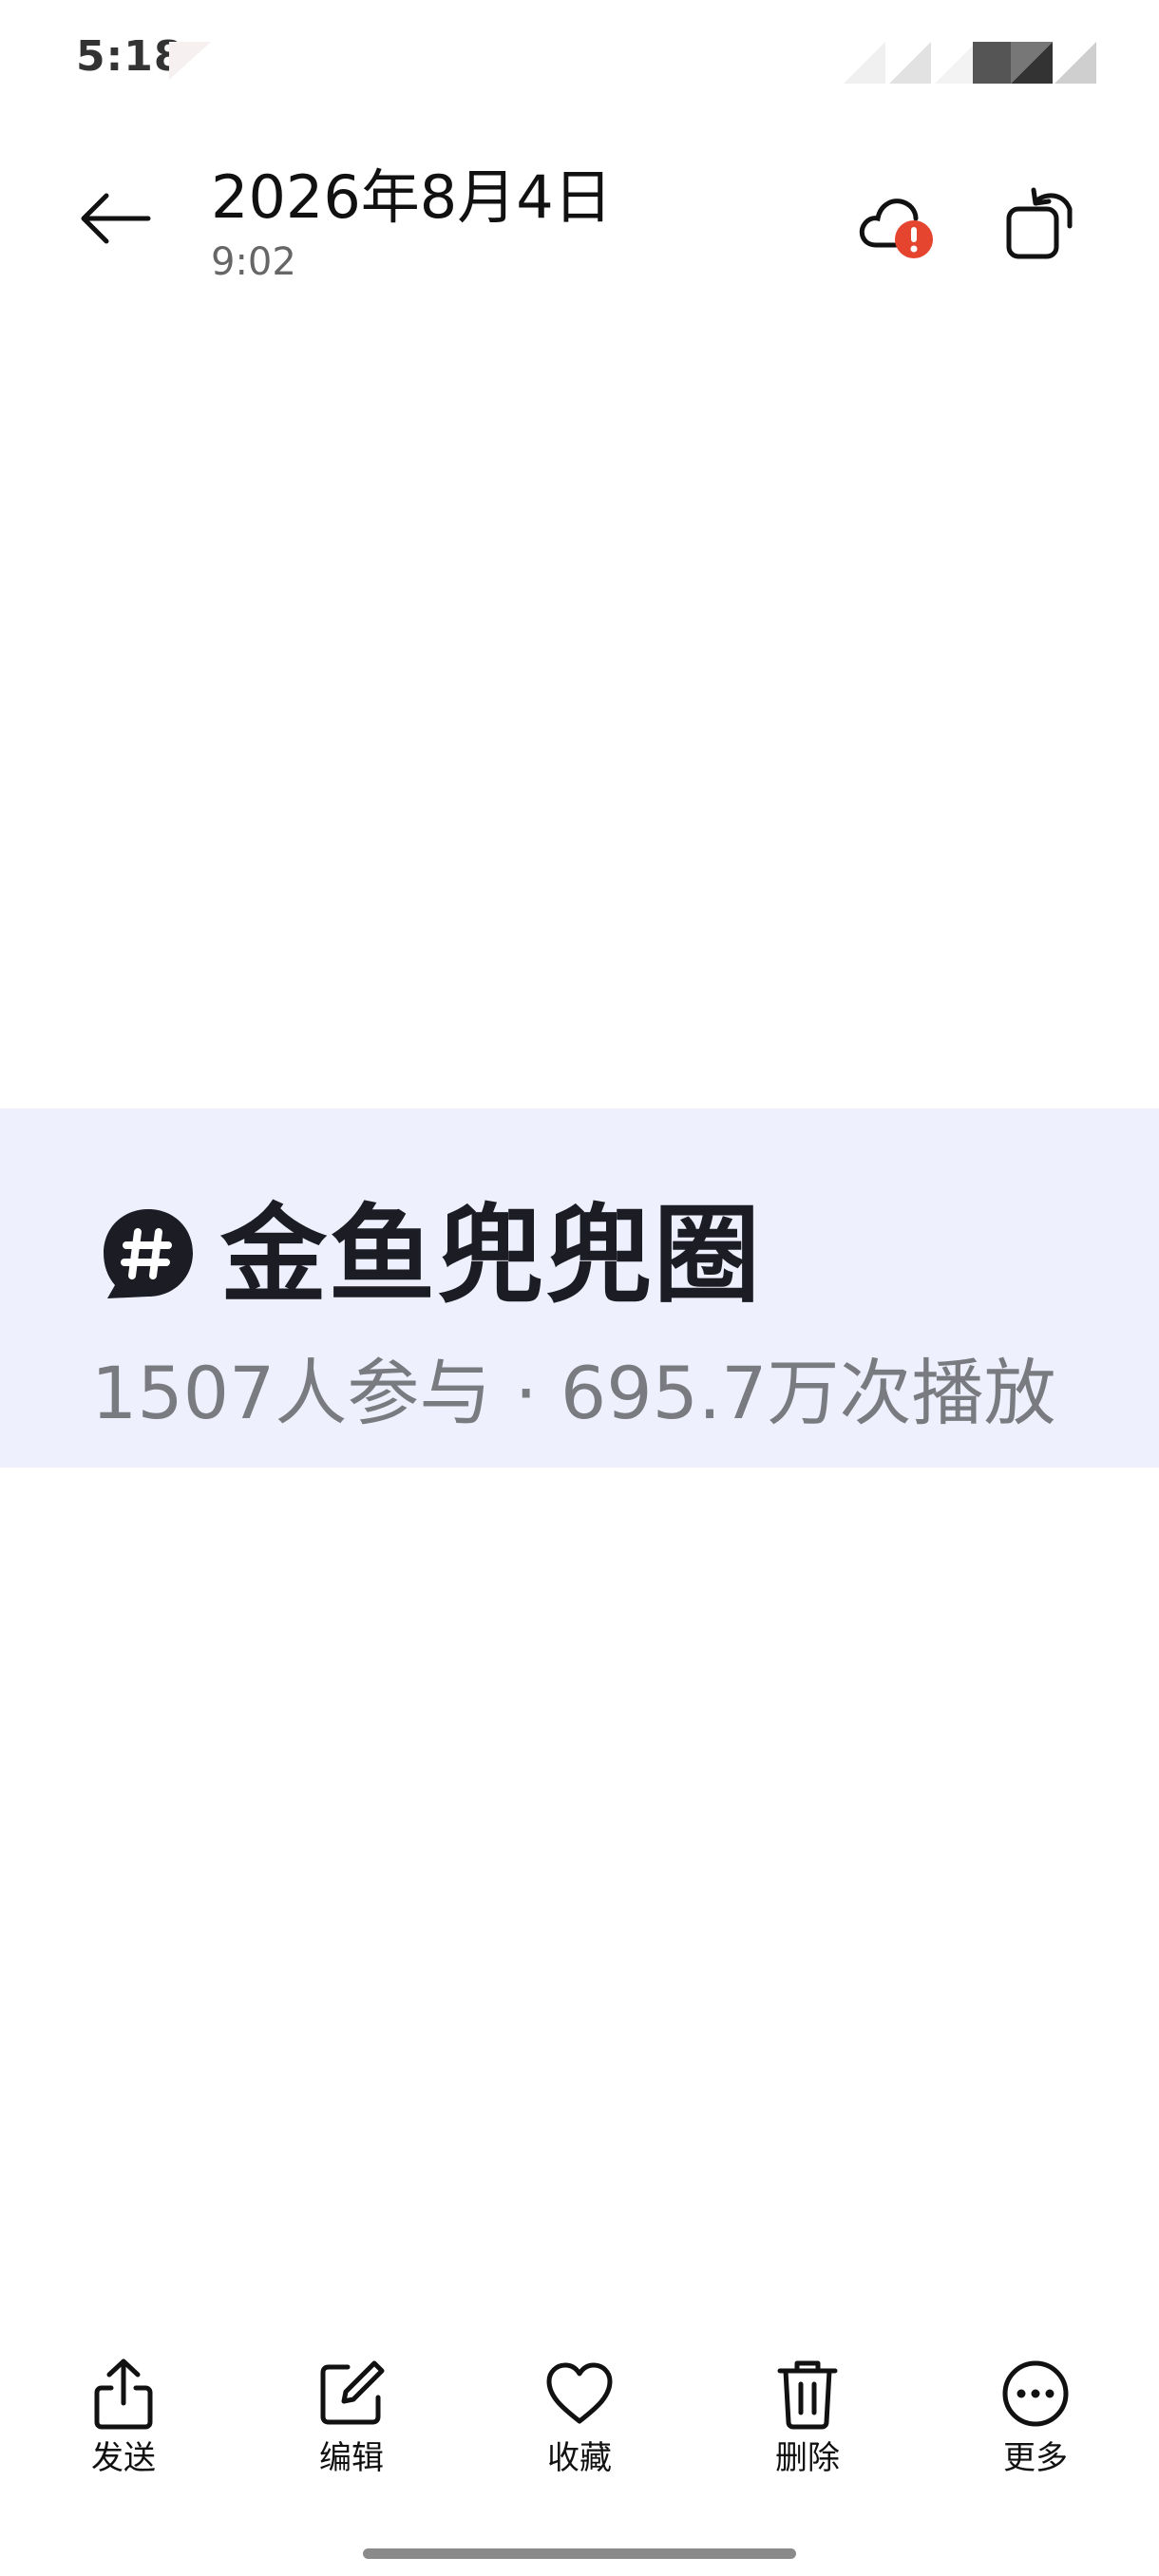 The image size is (1159, 2576). I want to click on send-button: 发送, so click(124, 2427).